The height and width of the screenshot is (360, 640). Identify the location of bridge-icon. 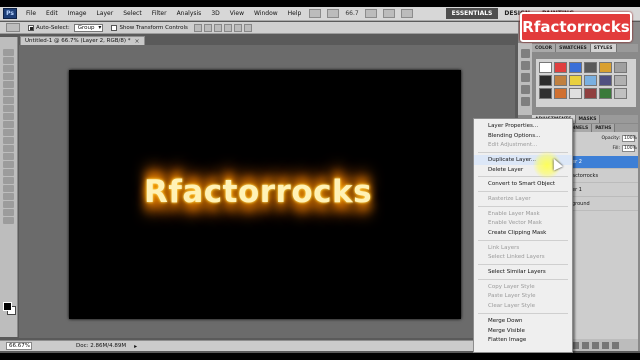
(315, 13).